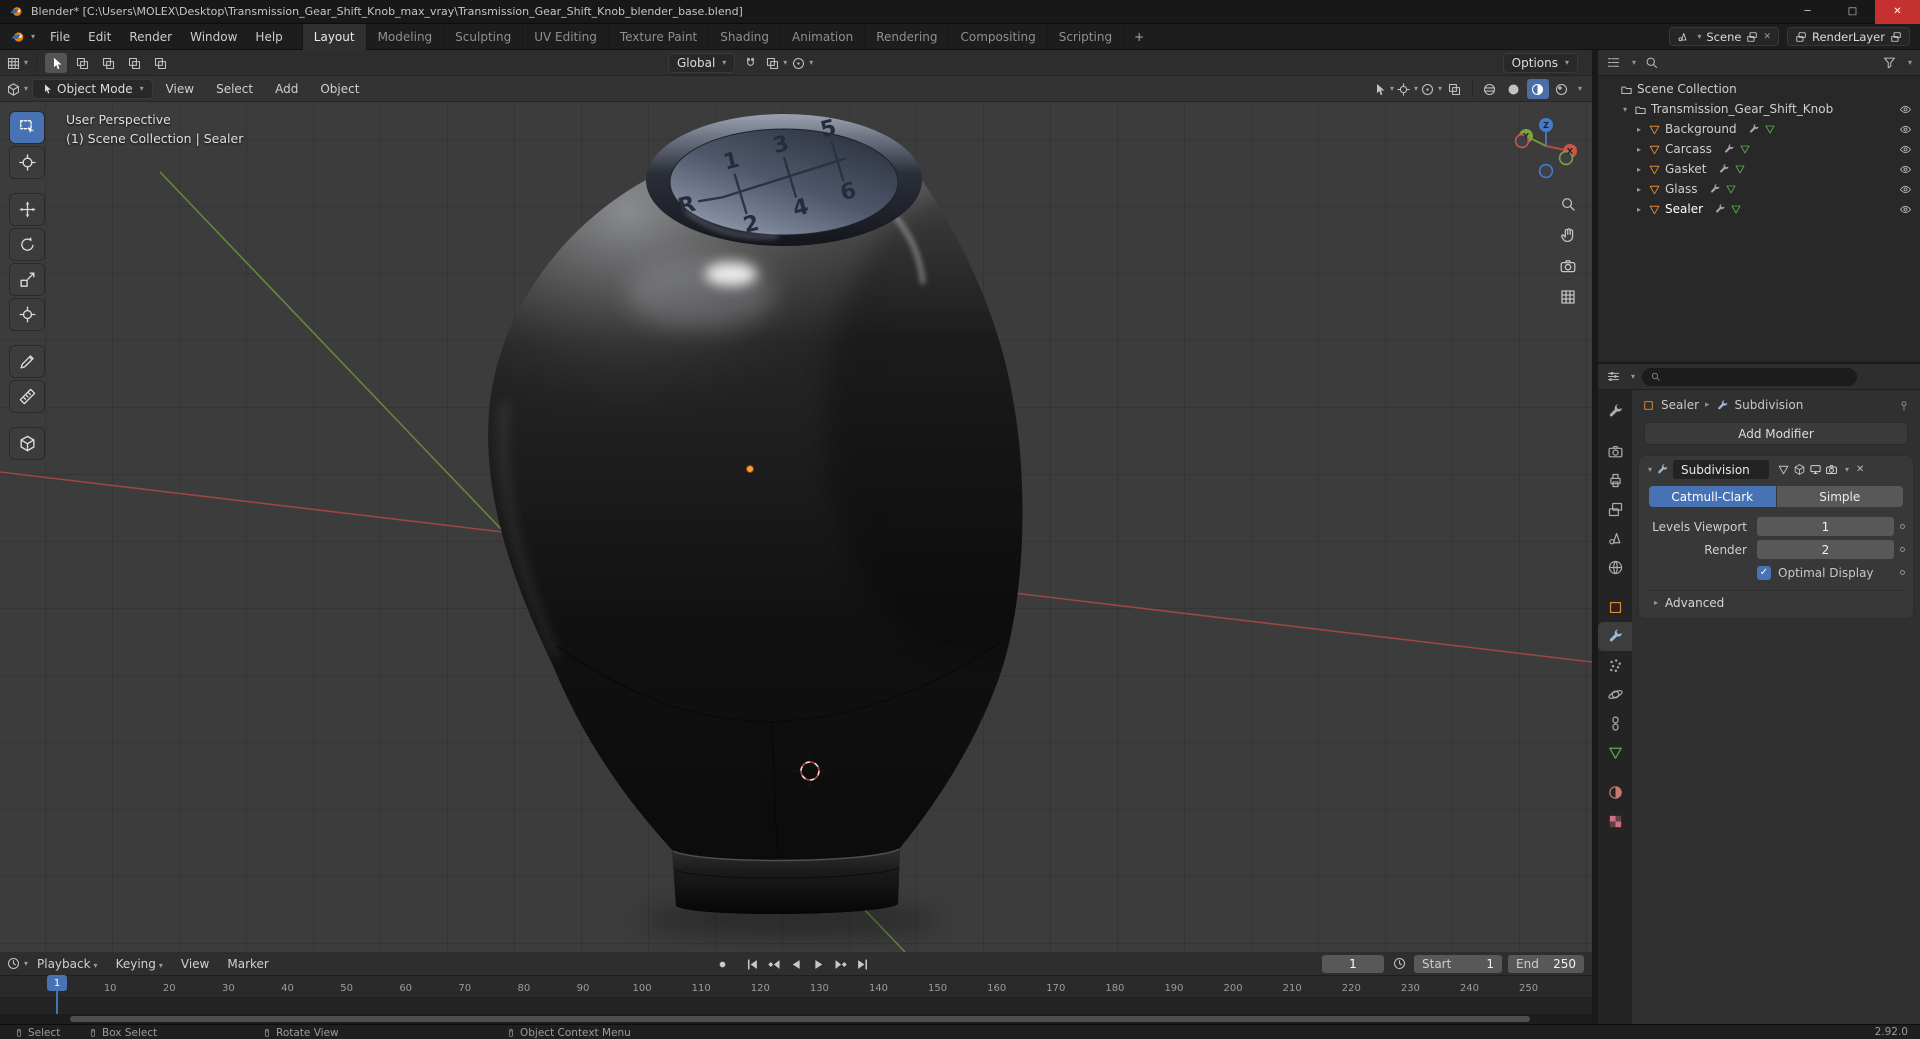  Describe the element at coordinates (57, 994) in the screenshot. I see `timeline-playhead: 1` at that location.